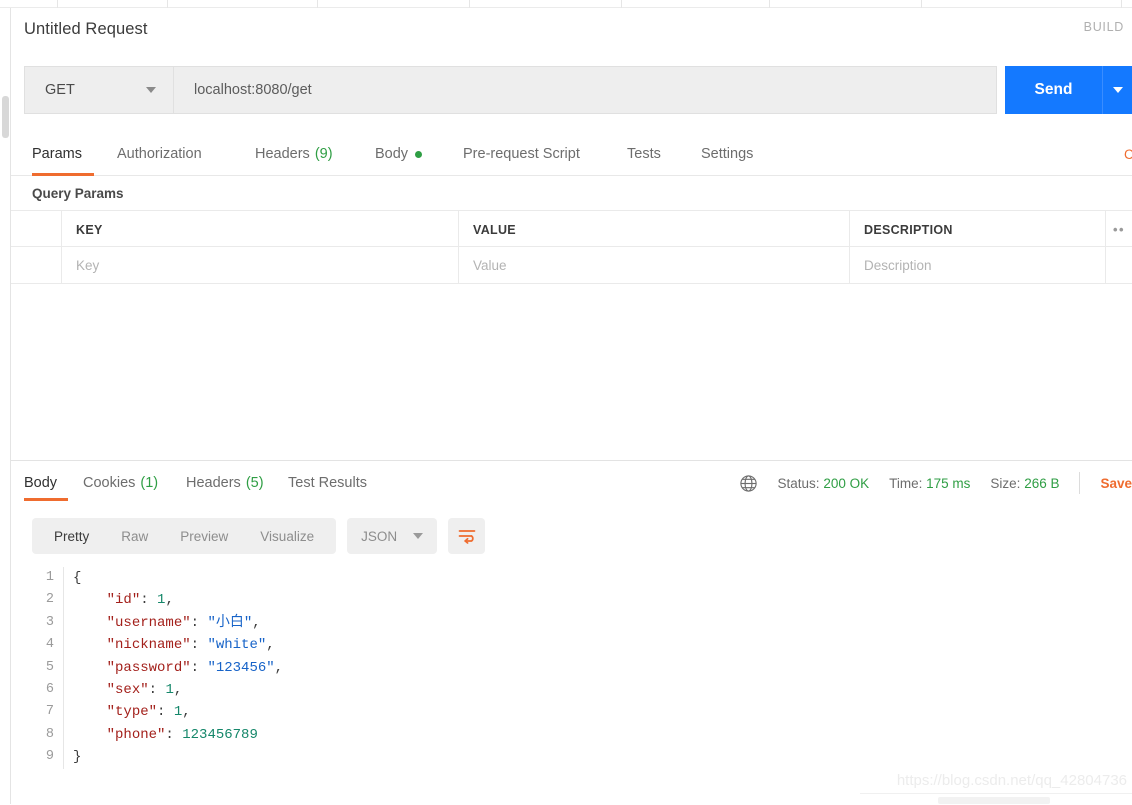 This screenshot has height=805, width=1132. What do you see at coordinates (597, 735) in the screenshot?
I see `code-line: "phone": 123456789` at bounding box center [597, 735].